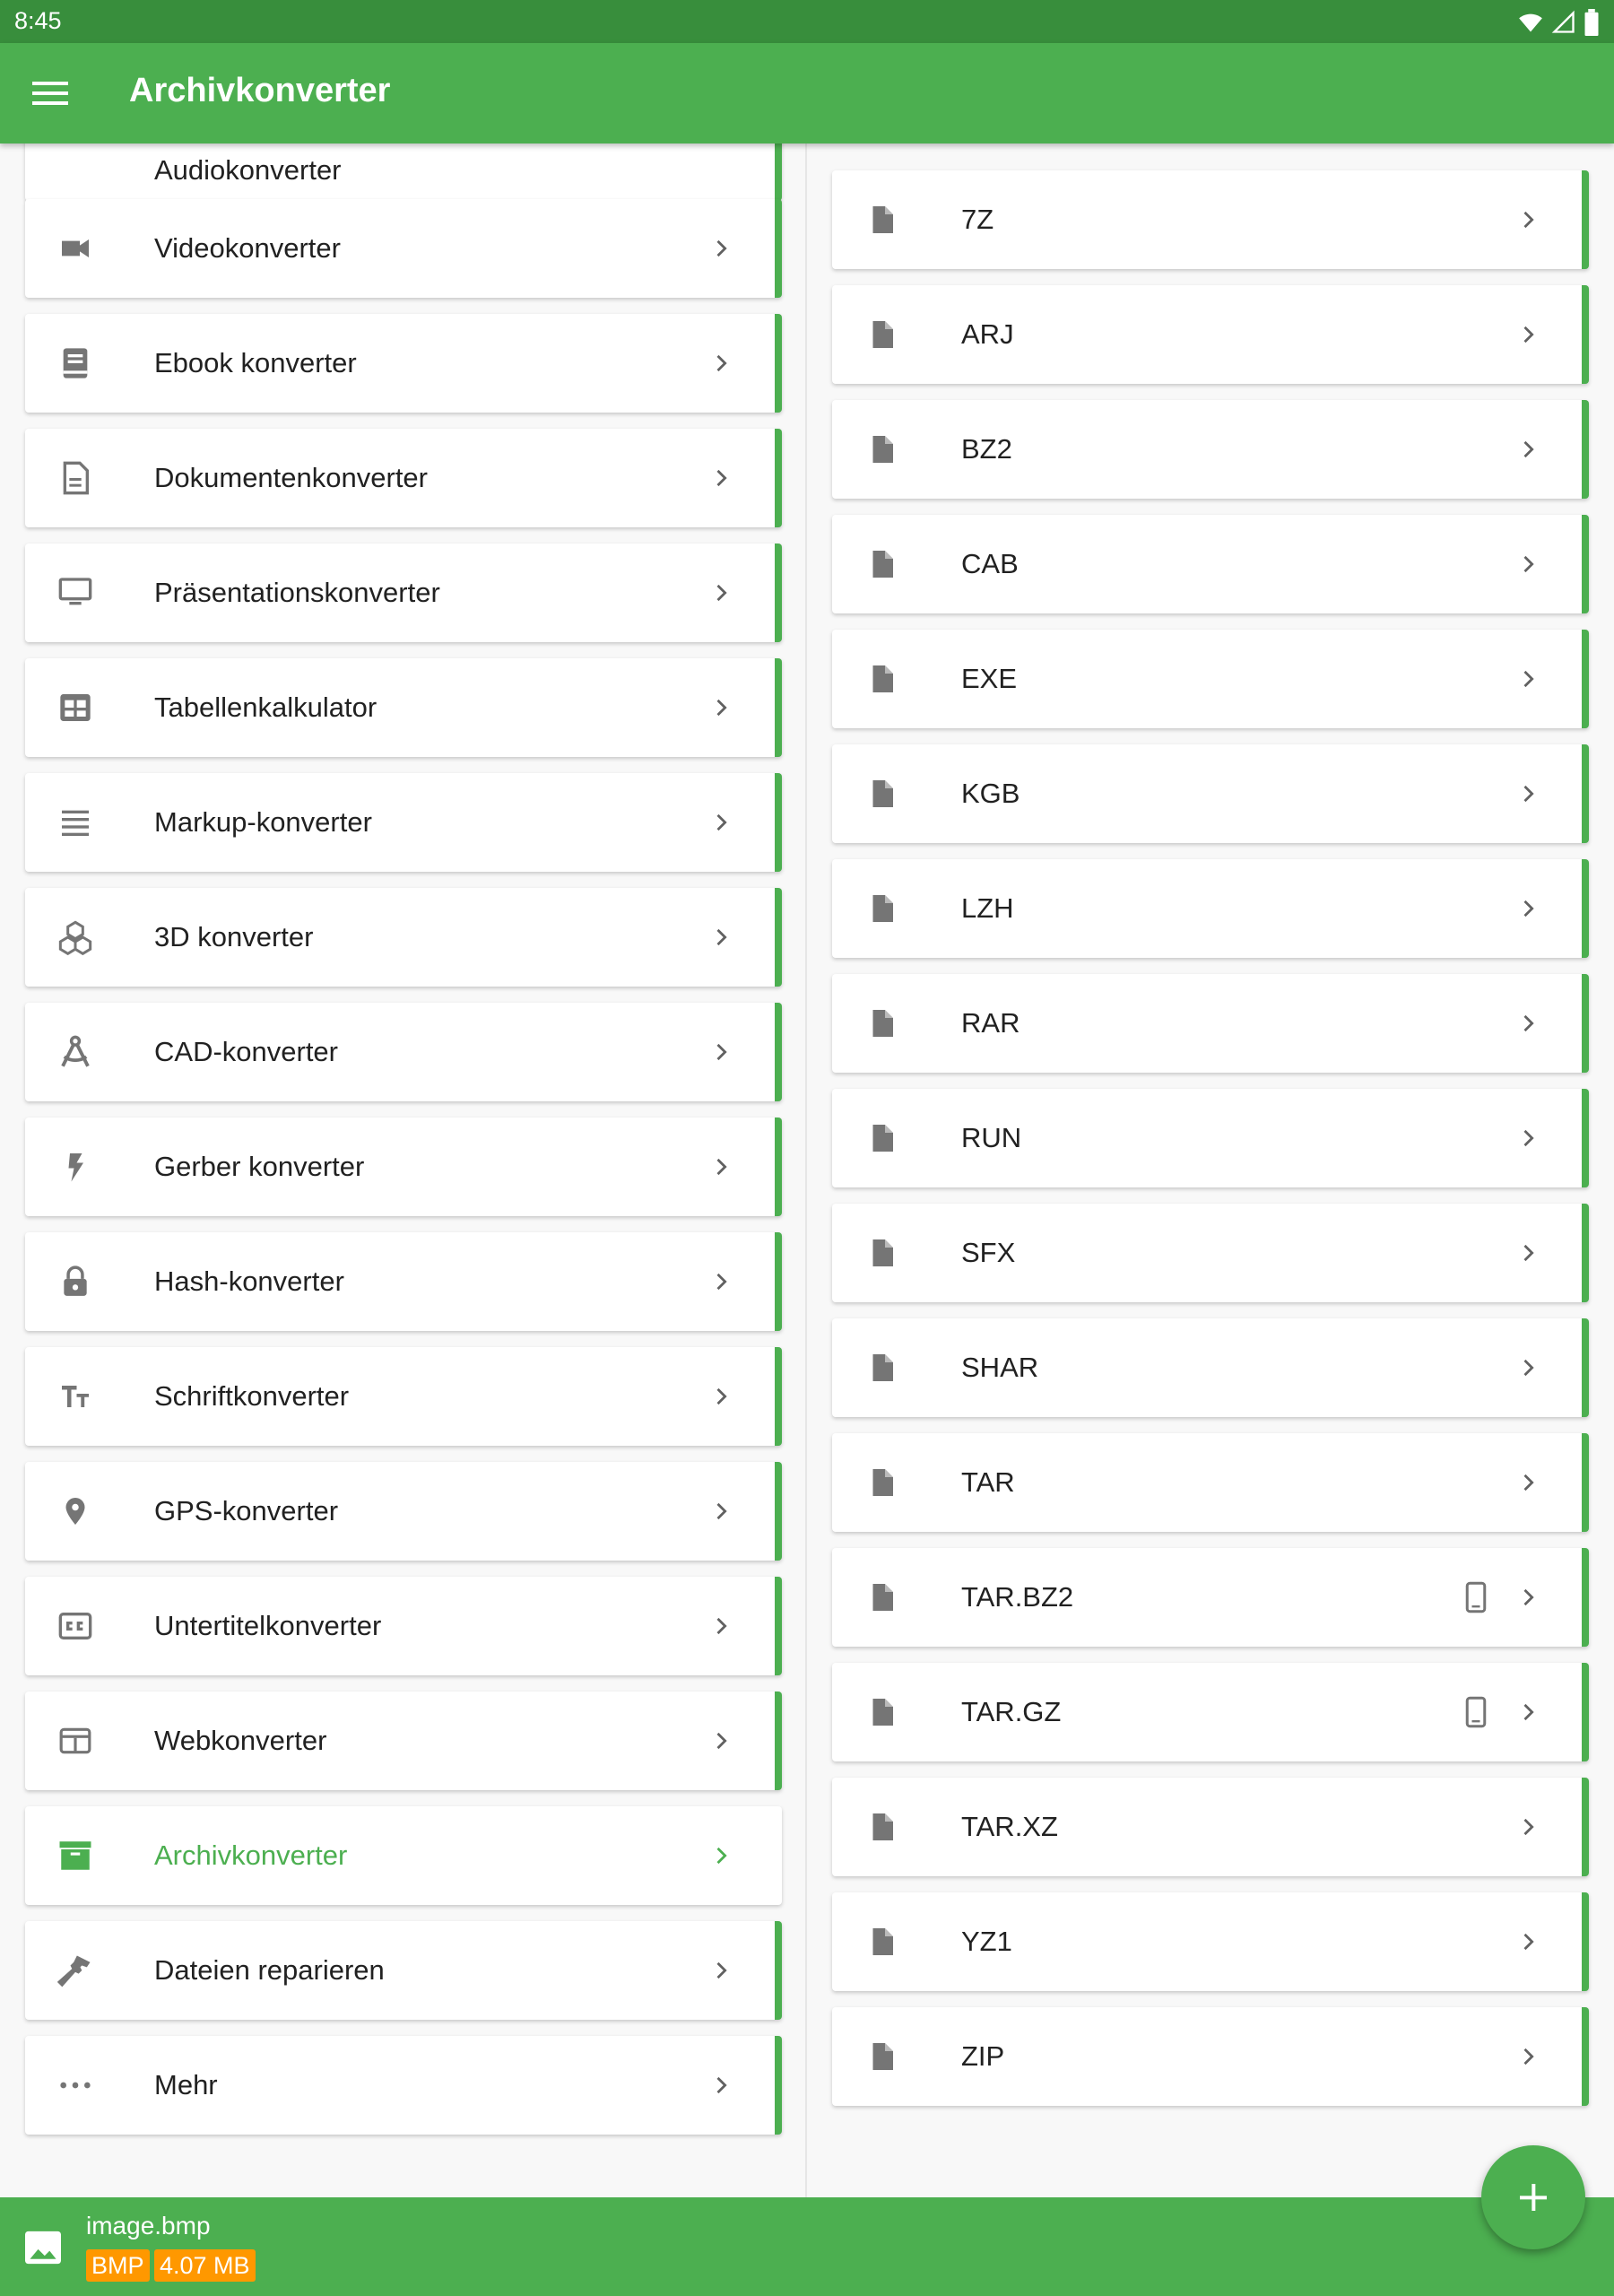 This screenshot has height=2296, width=1614. Describe the element at coordinates (990, 793) in the screenshot. I see `format-label: KGB` at that location.